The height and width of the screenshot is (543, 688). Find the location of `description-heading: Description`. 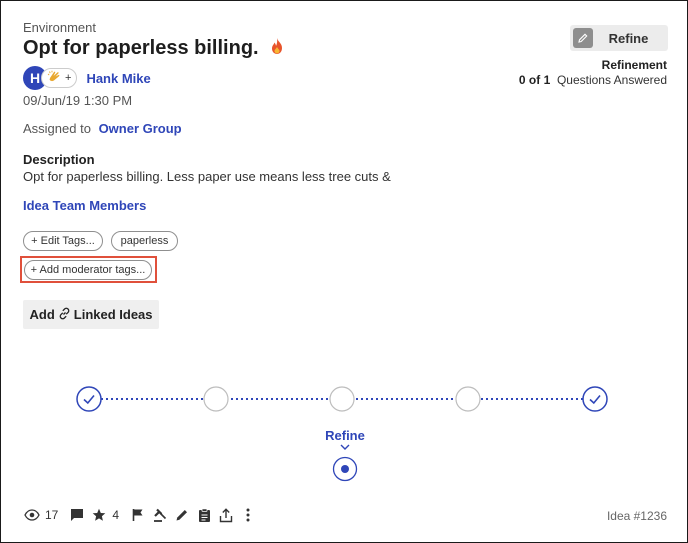

description-heading: Description is located at coordinates (59, 159).